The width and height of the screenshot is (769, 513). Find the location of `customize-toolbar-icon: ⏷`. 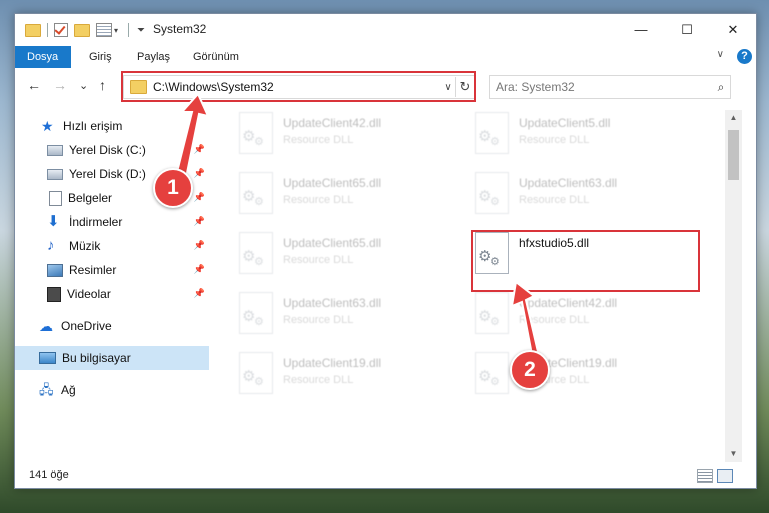

customize-toolbar-icon: ⏷ is located at coordinates (141, 30).